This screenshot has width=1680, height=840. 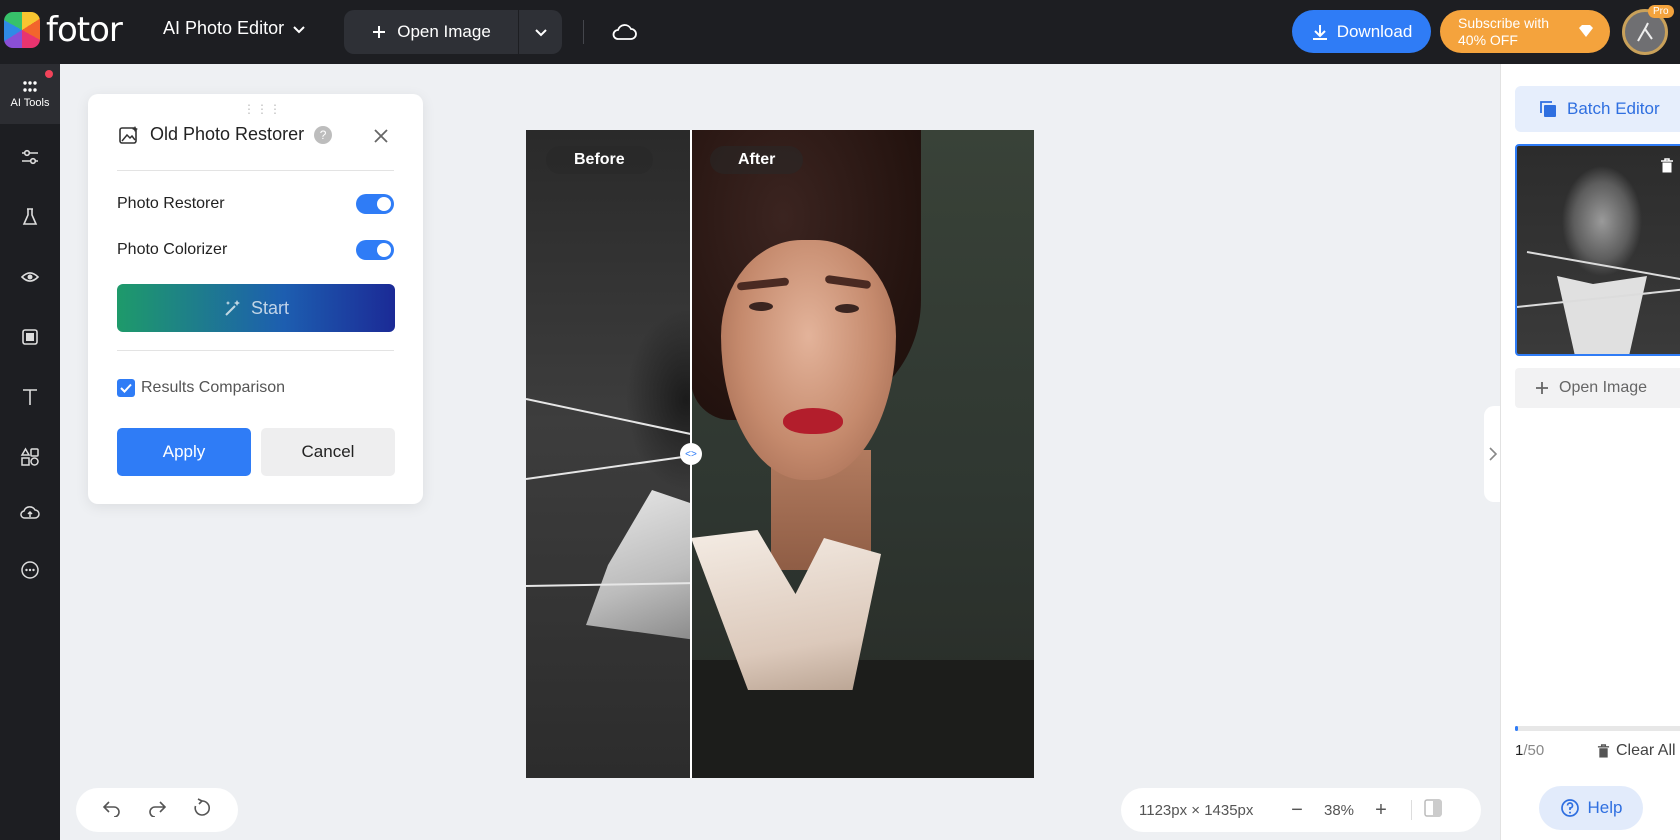 I want to click on panel-header: Old Photo Restorer ?, so click(x=255, y=134).